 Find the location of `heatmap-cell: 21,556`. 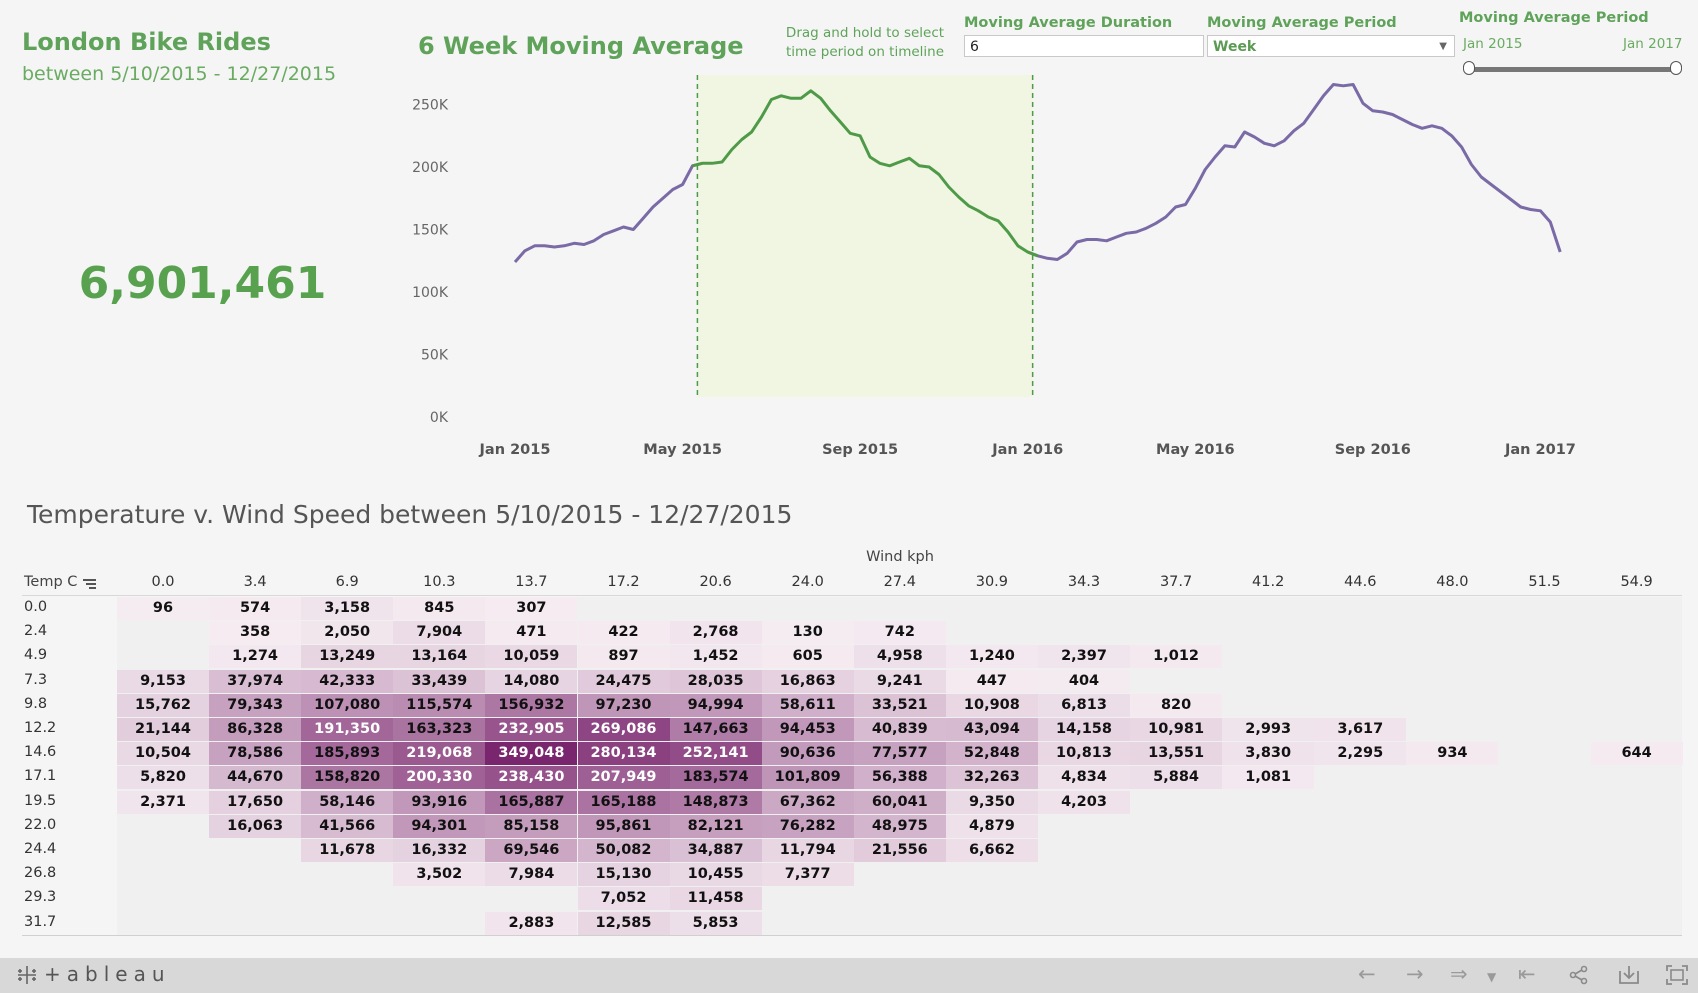

heatmap-cell: 21,556 is located at coordinates (899, 850).